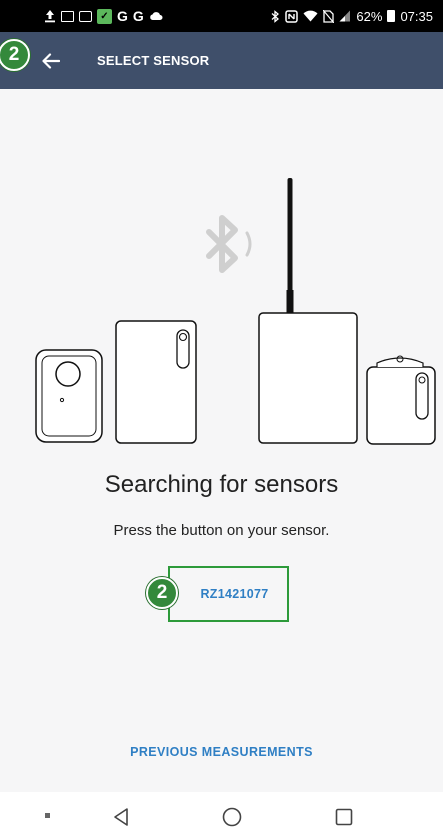 The height and width of the screenshot is (840, 443). I want to click on signal-icon, so click(345, 16).